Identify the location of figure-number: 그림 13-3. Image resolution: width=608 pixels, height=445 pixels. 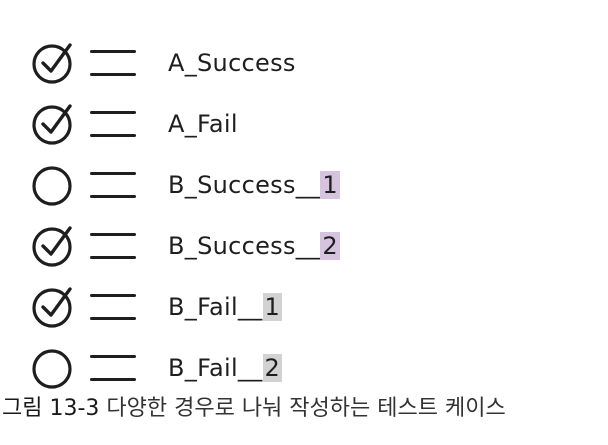
(51, 408).